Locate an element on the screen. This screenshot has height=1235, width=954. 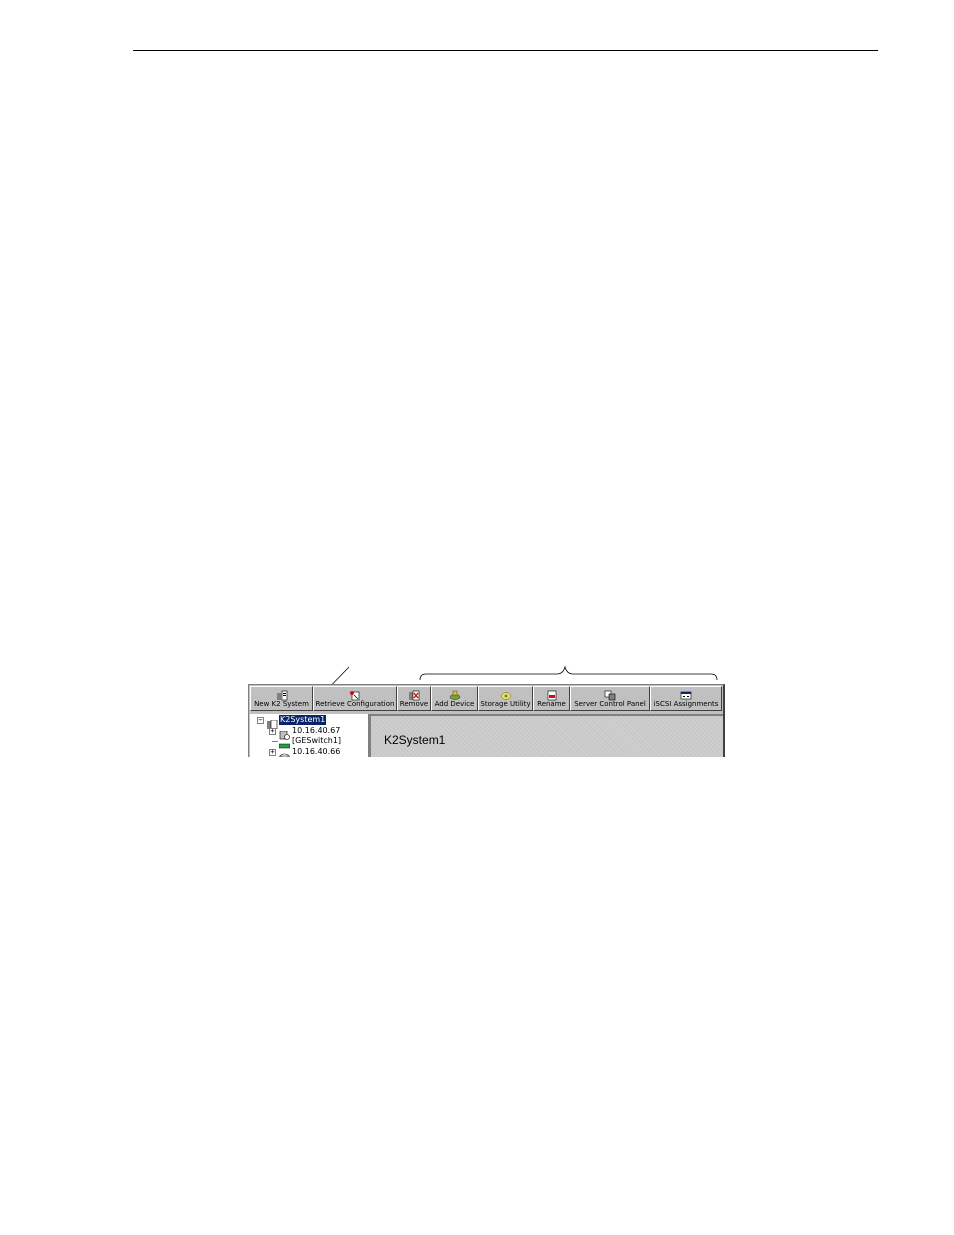
iscsi-assignments-button: iSCSI Assignments is located at coordinates (686, 698).